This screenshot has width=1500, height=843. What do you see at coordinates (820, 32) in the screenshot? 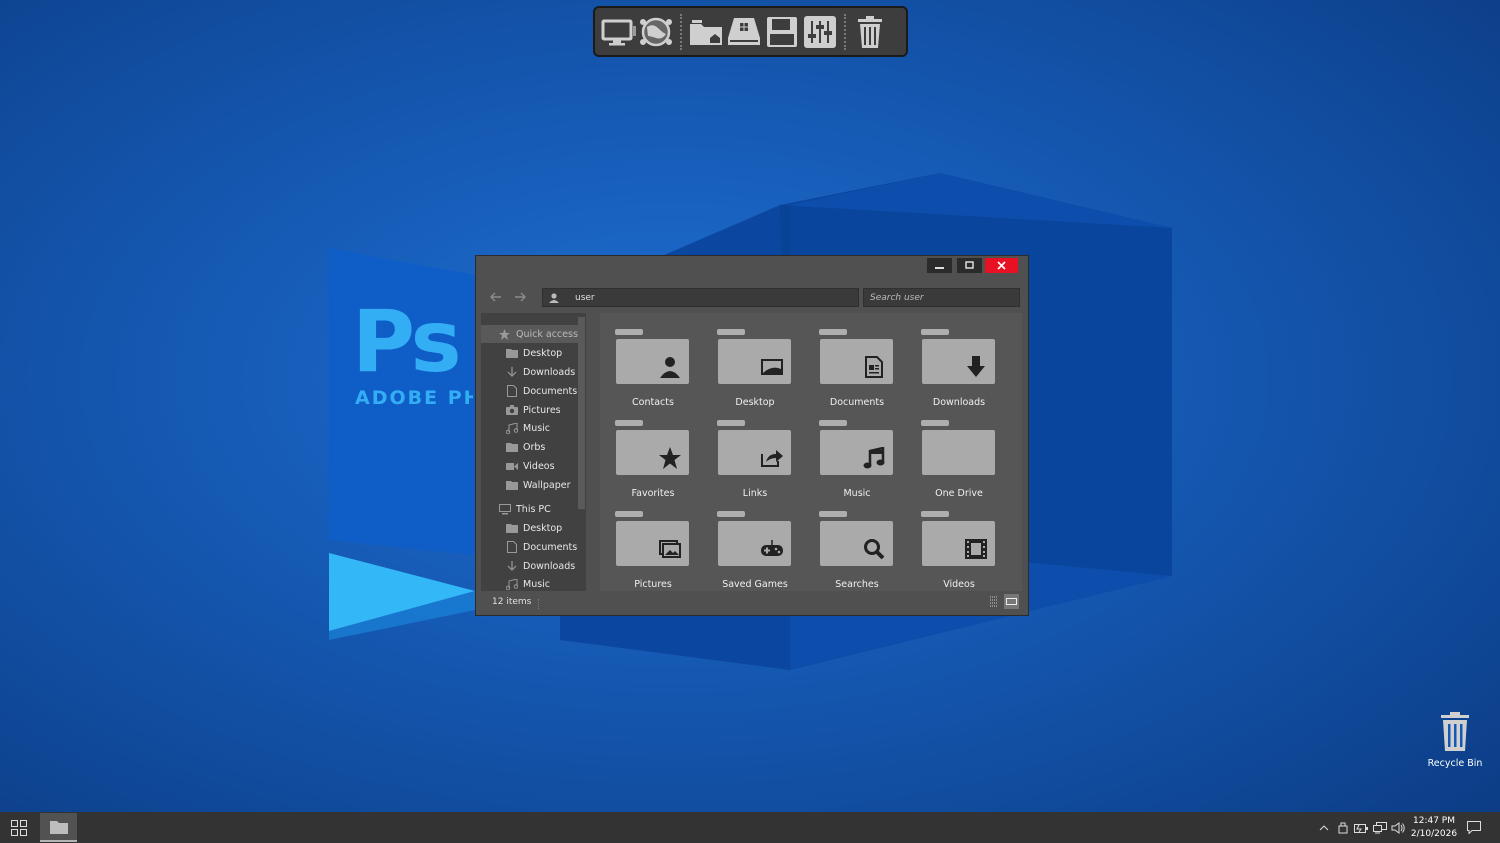
I see `settings-sliders-icon` at bounding box center [820, 32].